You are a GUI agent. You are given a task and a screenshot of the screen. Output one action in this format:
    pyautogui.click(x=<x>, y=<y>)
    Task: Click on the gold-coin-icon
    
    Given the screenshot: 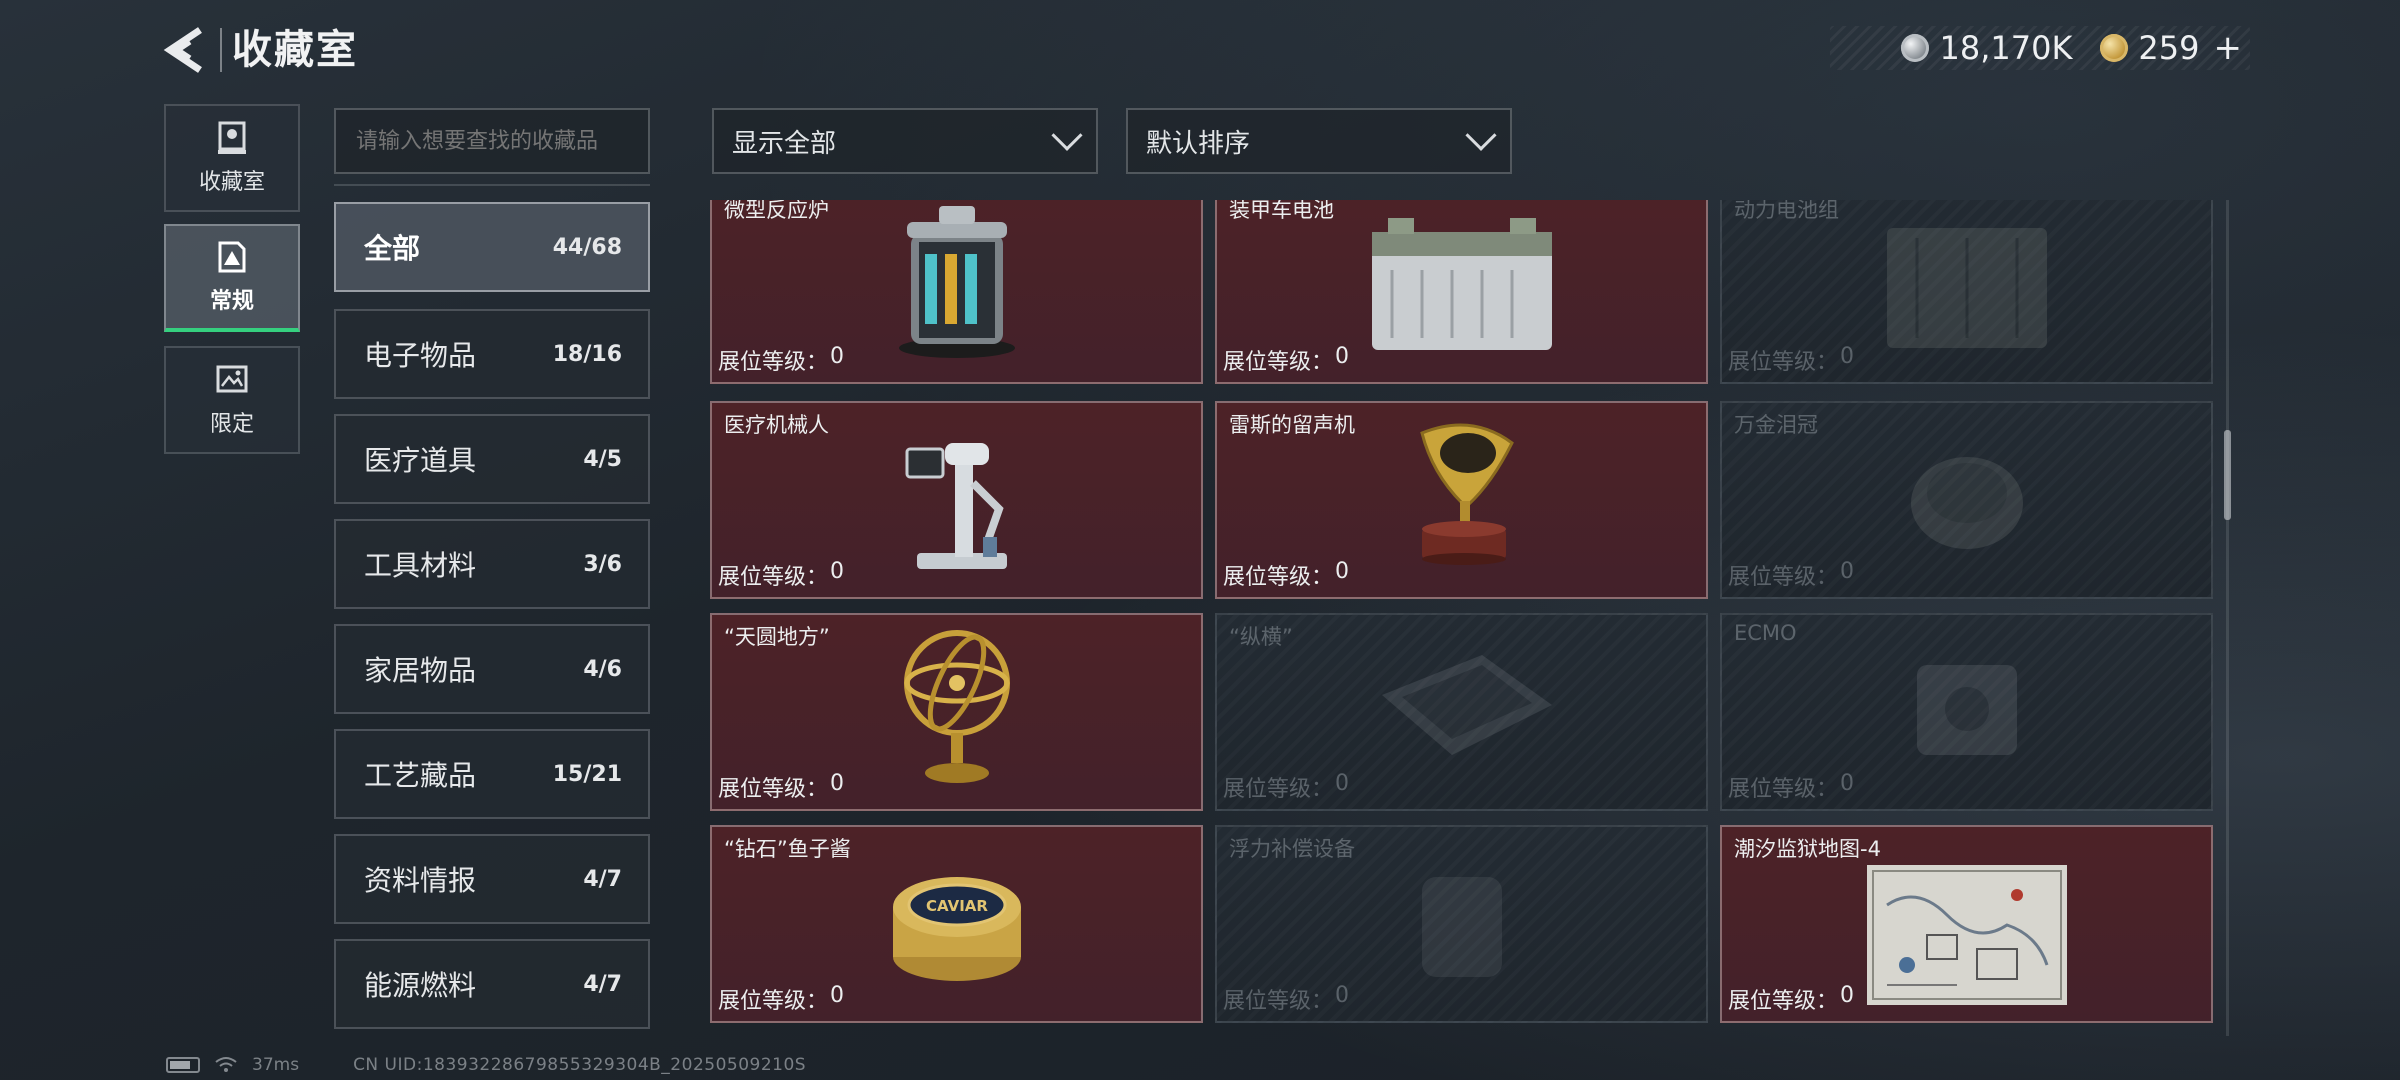 What is the action you would take?
    pyautogui.click(x=2114, y=48)
    